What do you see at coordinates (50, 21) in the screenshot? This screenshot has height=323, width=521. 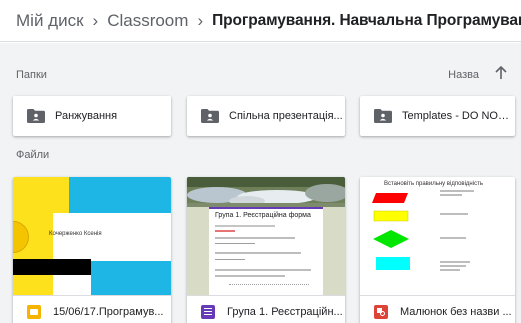 I see `breadcrumb-my-drive: Мій диск` at bounding box center [50, 21].